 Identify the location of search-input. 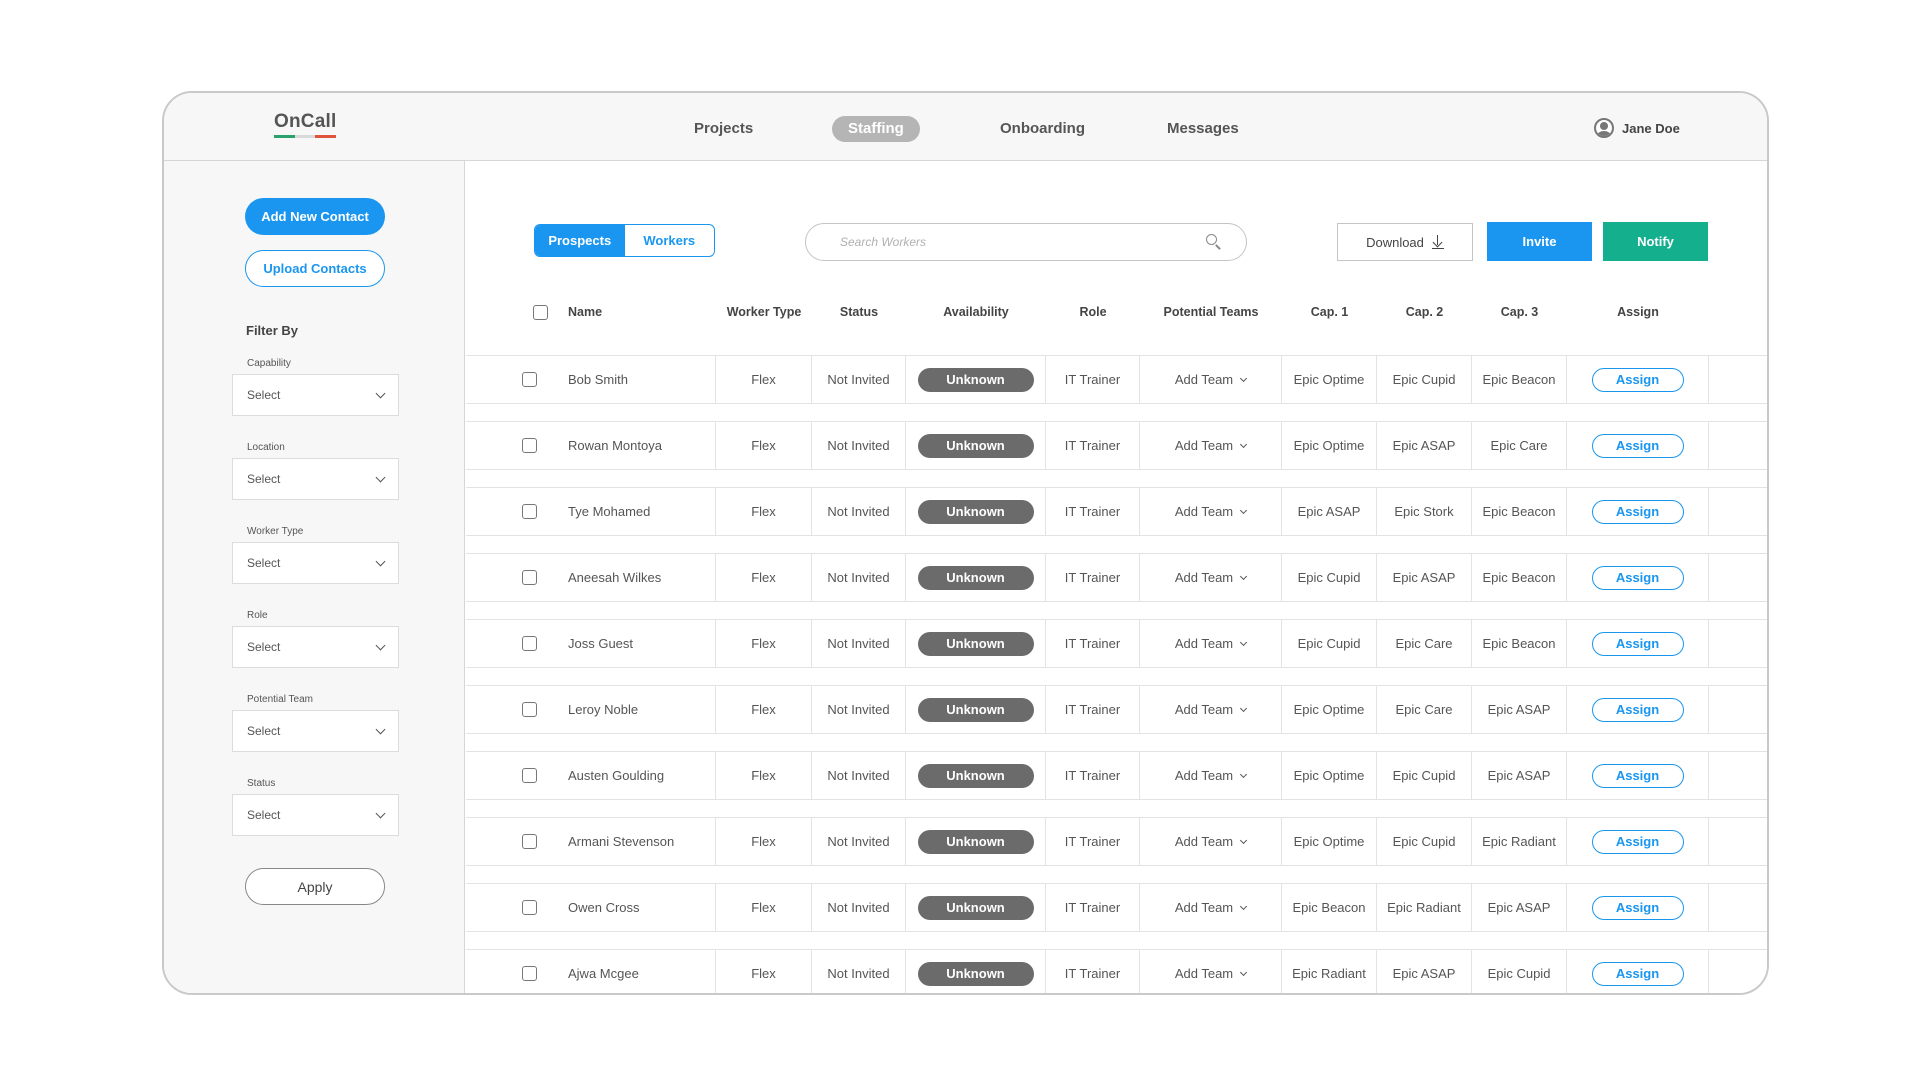
(1023, 242).